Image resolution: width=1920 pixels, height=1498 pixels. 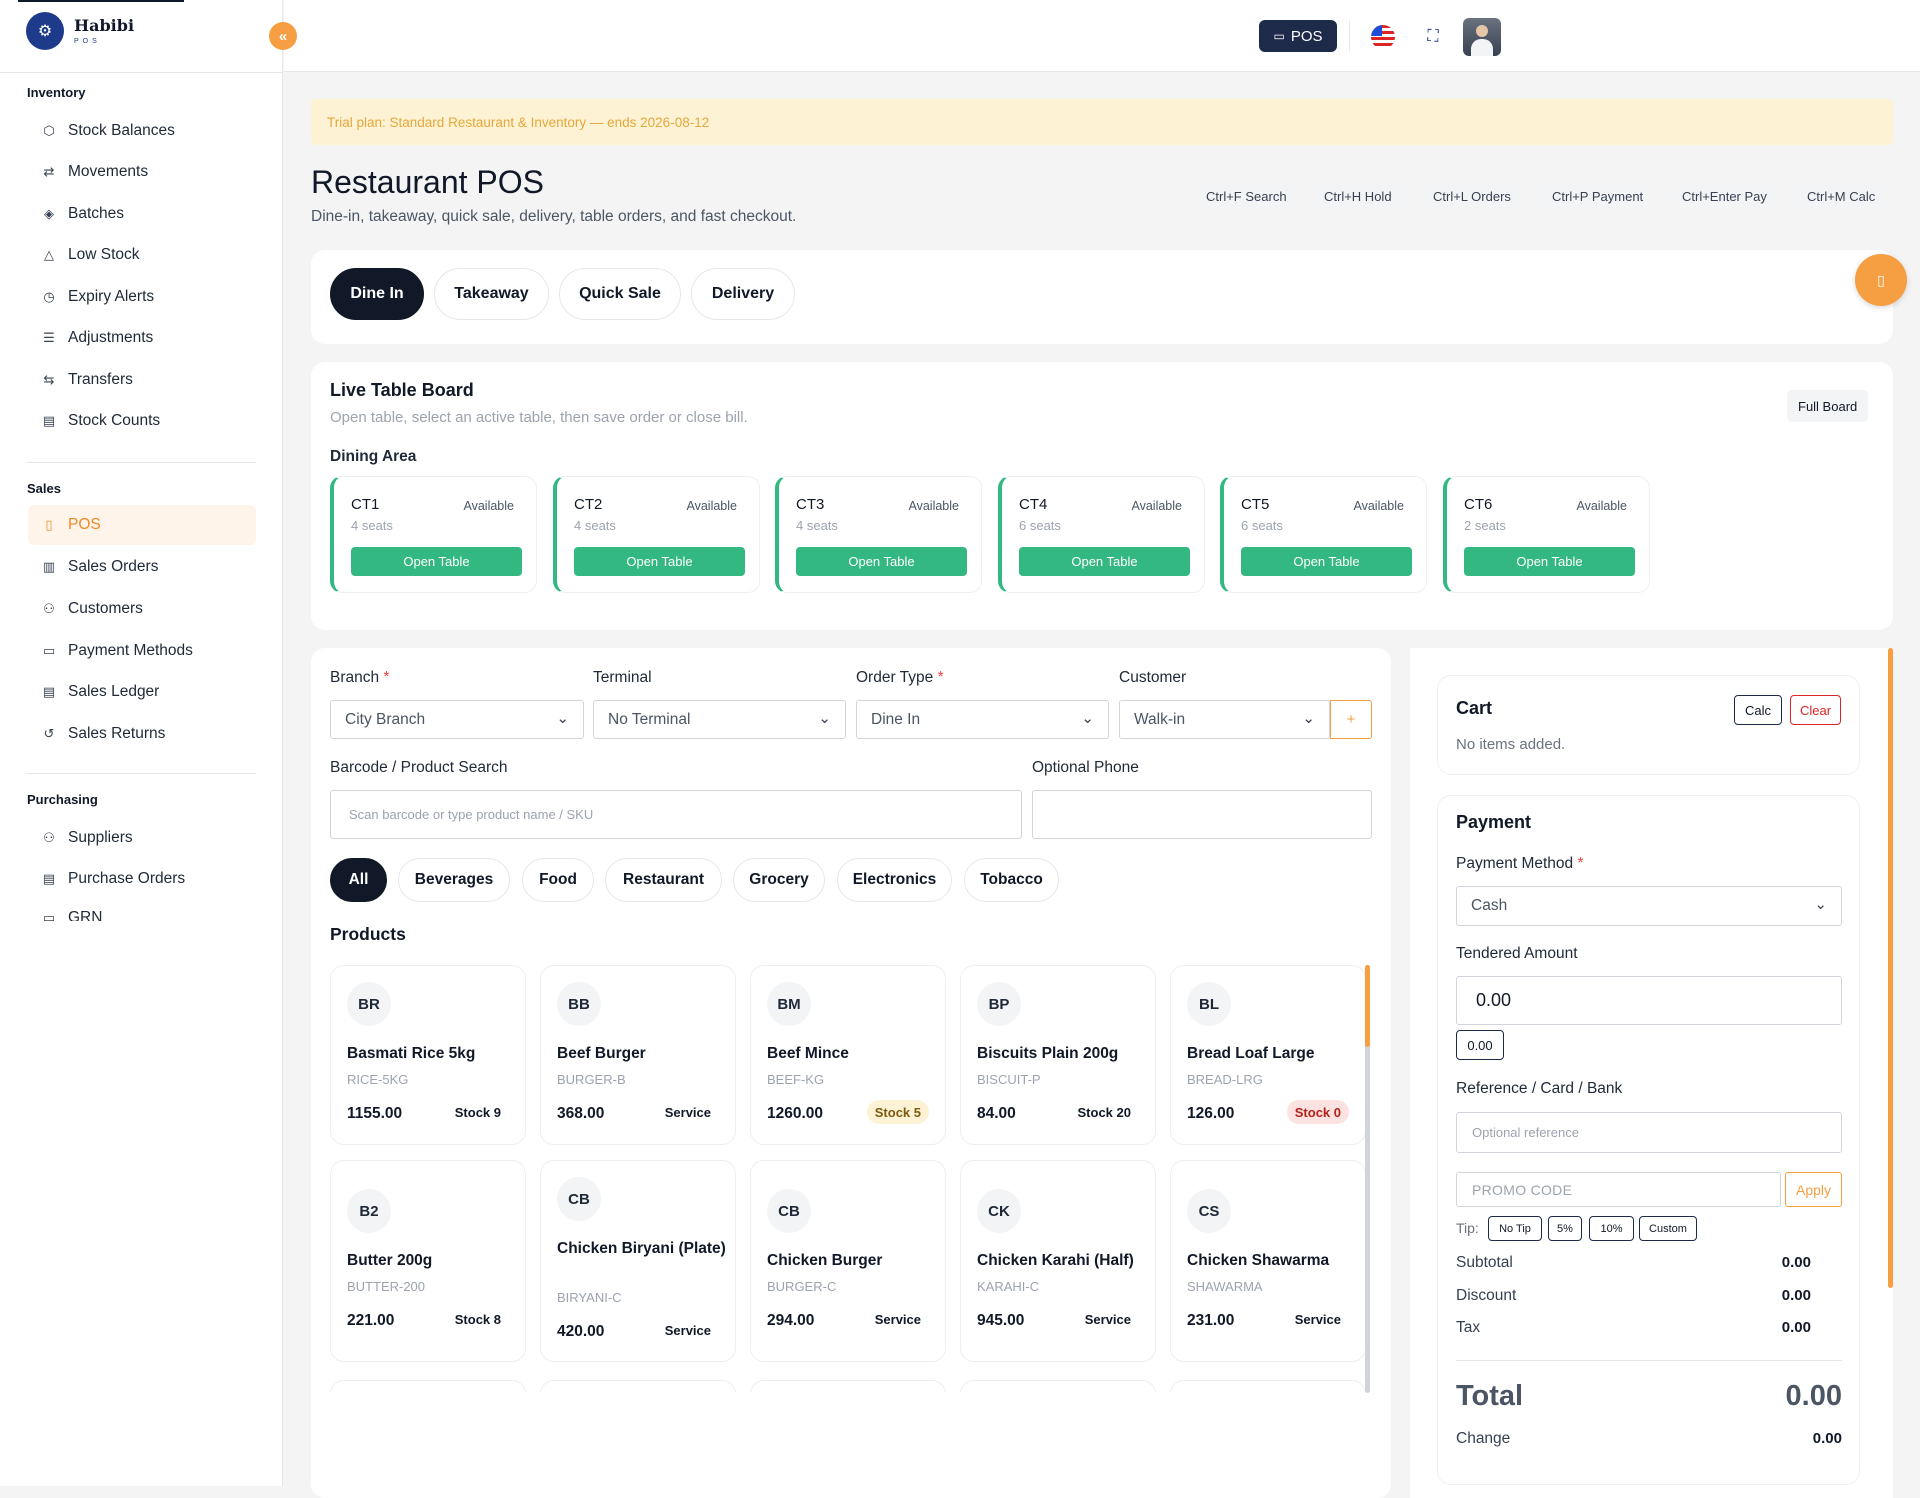 What do you see at coordinates (1890, 968) in the screenshot?
I see `checkout-scrollbar-thumb` at bounding box center [1890, 968].